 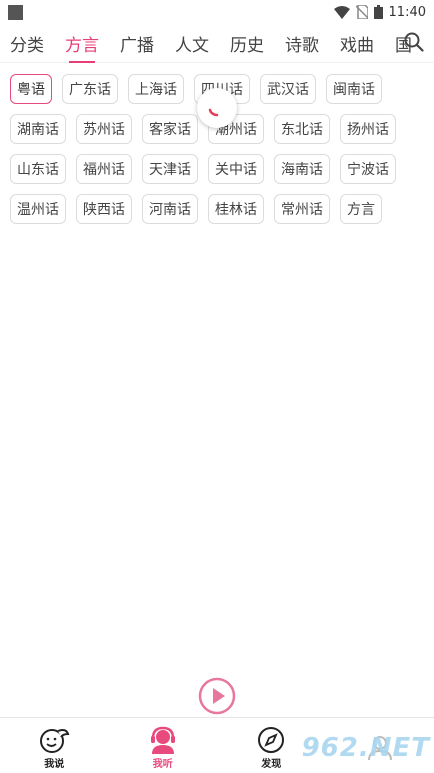 I want to click on tab-humanities: 人文, so click(x=192, y=43).